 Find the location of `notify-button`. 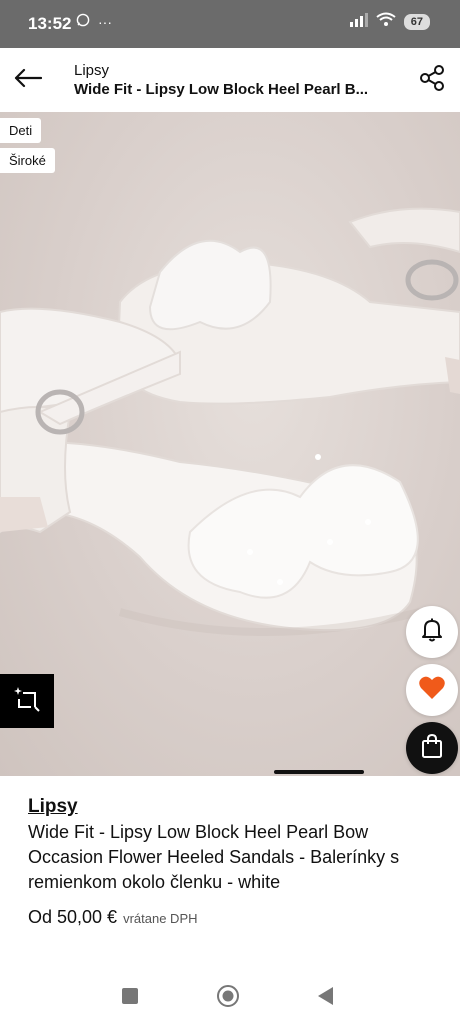

notify-button is located at coordinates (432, 632).